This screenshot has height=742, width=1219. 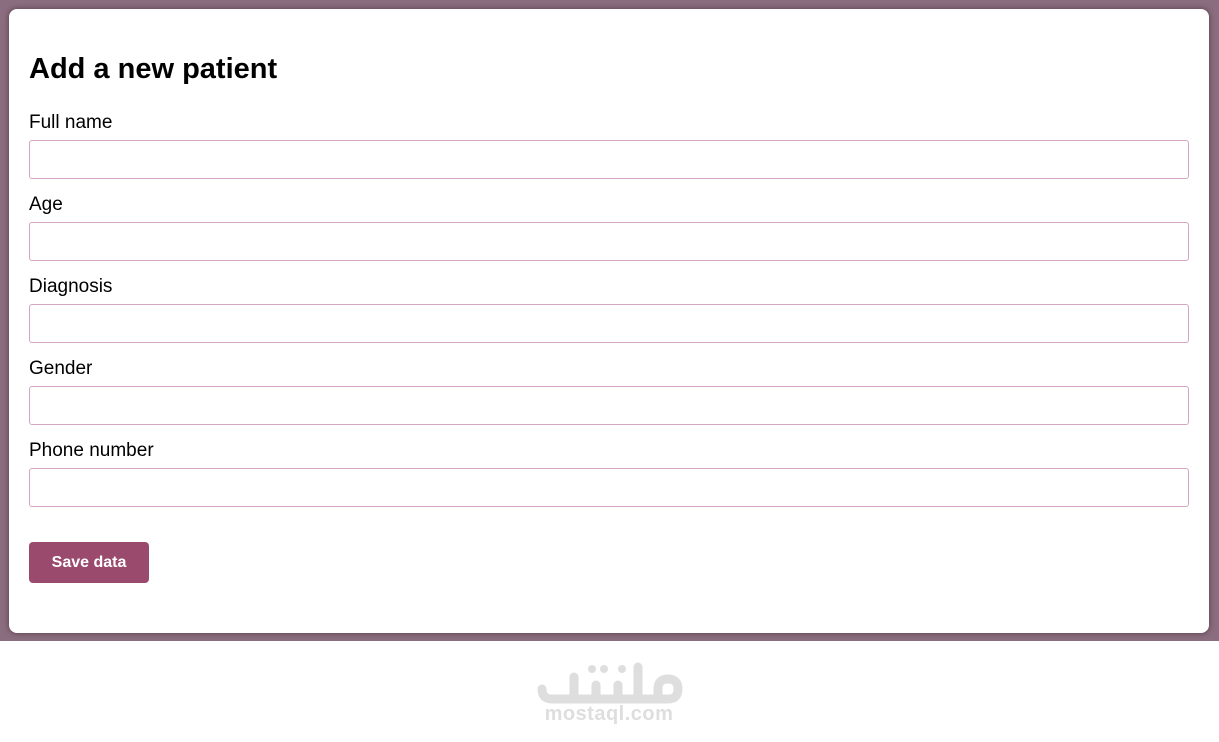 What do you see at coordinates (61, 368) in the screenshot?
I see `gender-label: Gender` at bounding box center [61, 368].